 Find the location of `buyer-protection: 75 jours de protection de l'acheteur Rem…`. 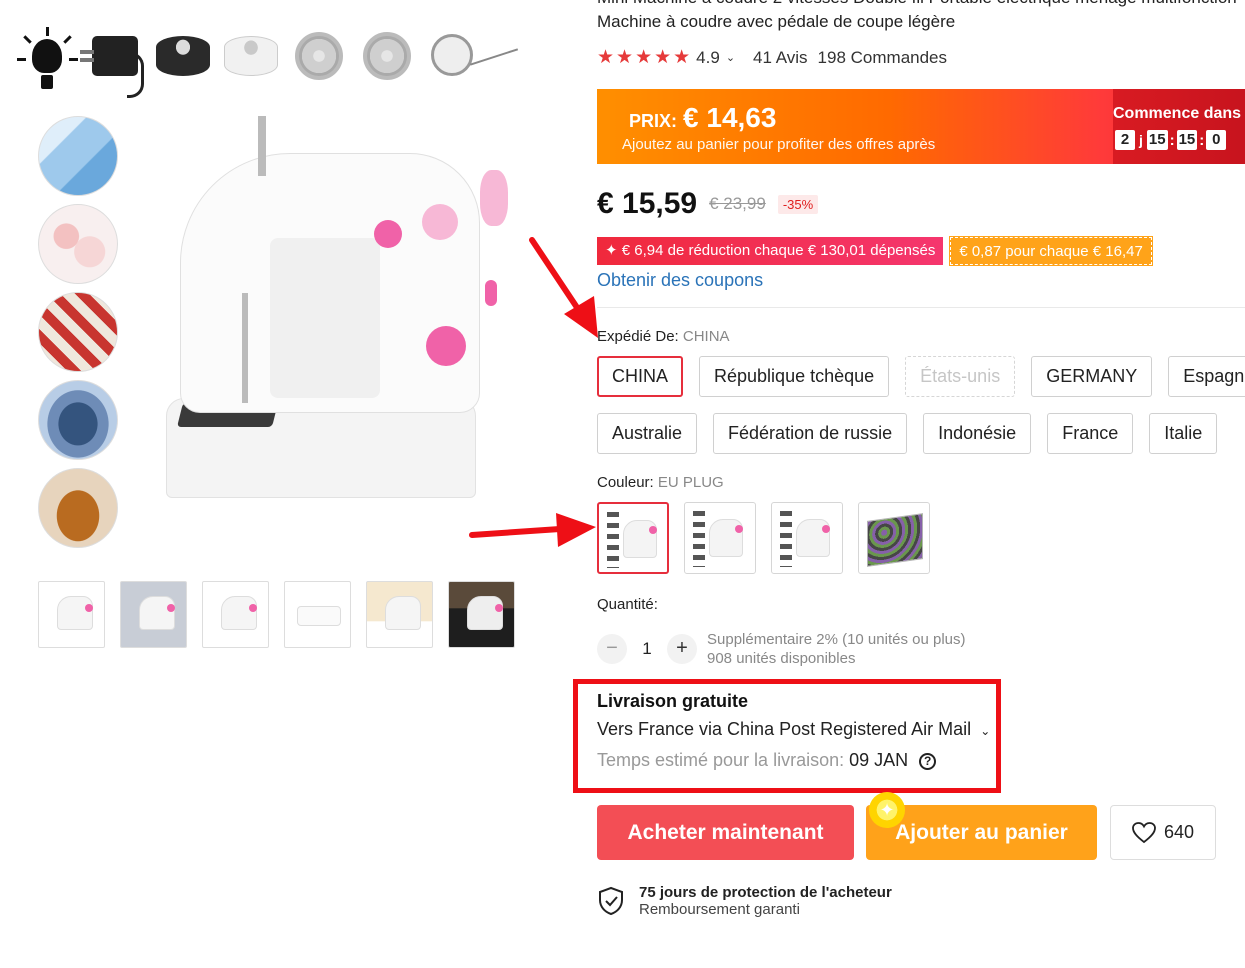

buyer-protection: 75 jours de protection de l'acheteur Rem… is located at coordinates (744, 901).